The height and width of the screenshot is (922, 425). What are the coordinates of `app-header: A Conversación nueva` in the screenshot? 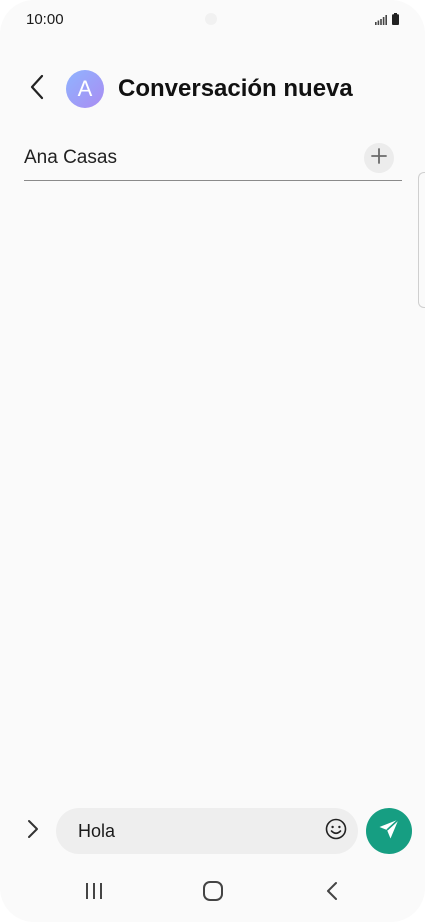 It's located at (212, 89).